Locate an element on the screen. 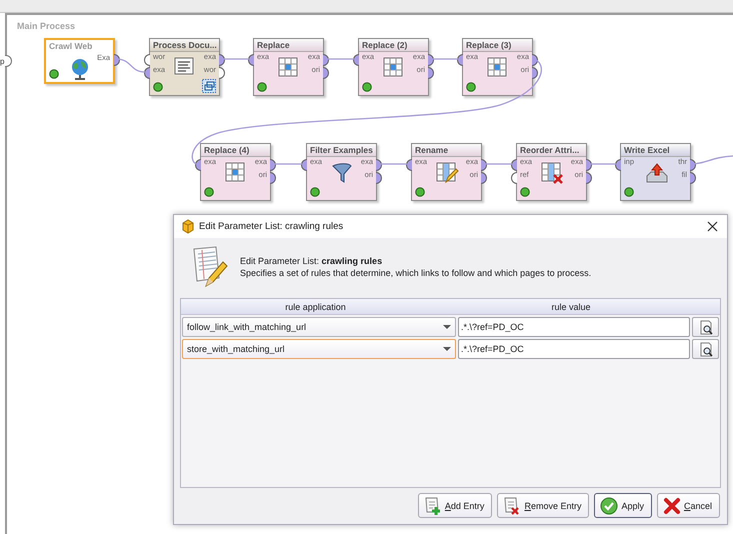 The image size is (733, 534). notepad-x-icon is located at coordinates (512, 505).